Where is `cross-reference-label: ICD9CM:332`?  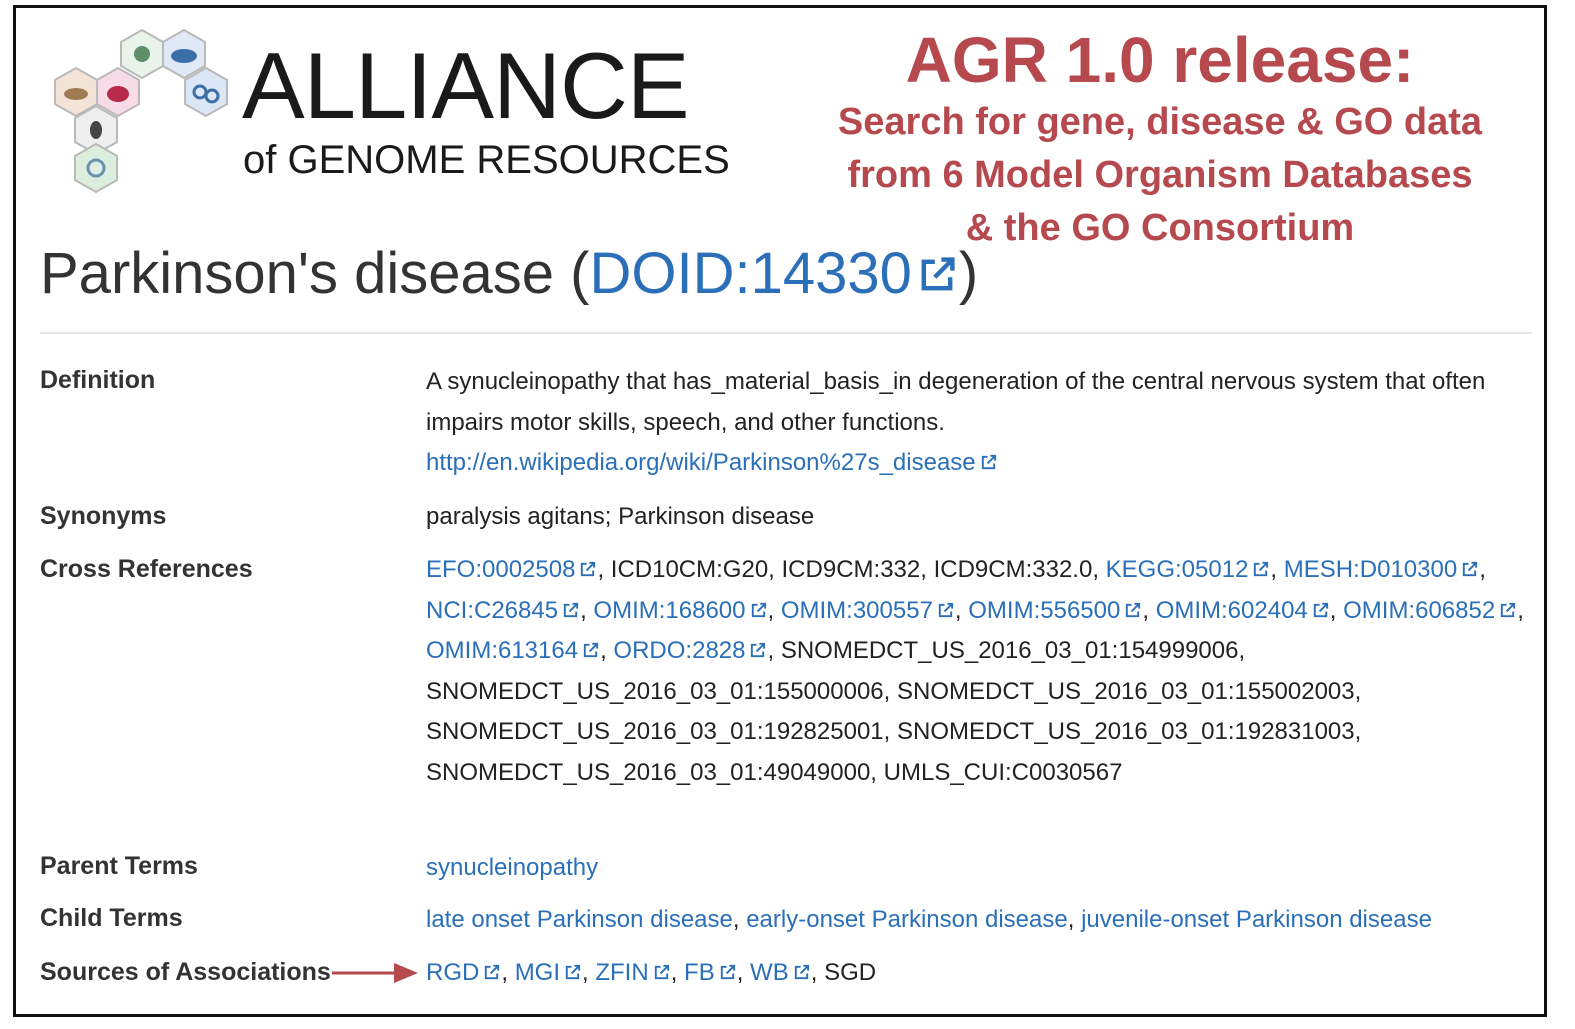 cross-reference-label: ICD9CM:332 is located at coordinates (851, 569).